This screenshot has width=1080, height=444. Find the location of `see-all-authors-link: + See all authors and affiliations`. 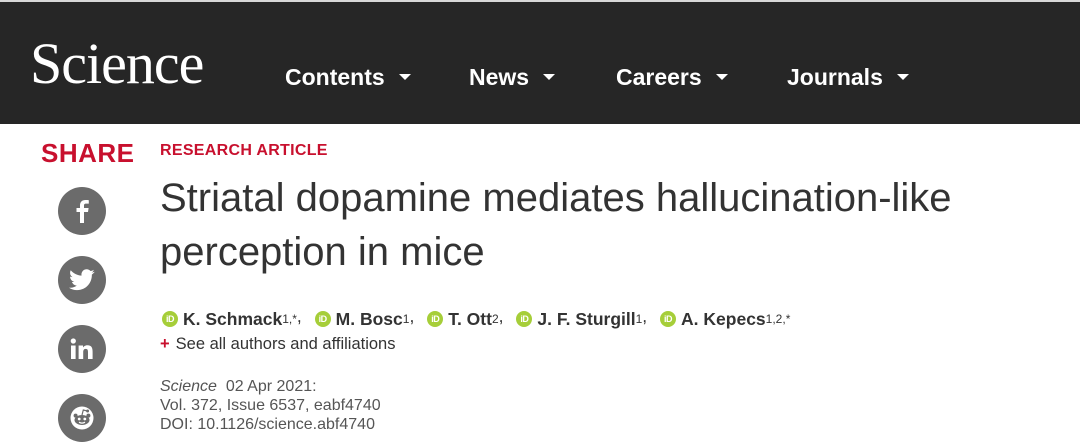

see-all-authors-link: + See all authors and affiliations is located at coordinates (277, 344).